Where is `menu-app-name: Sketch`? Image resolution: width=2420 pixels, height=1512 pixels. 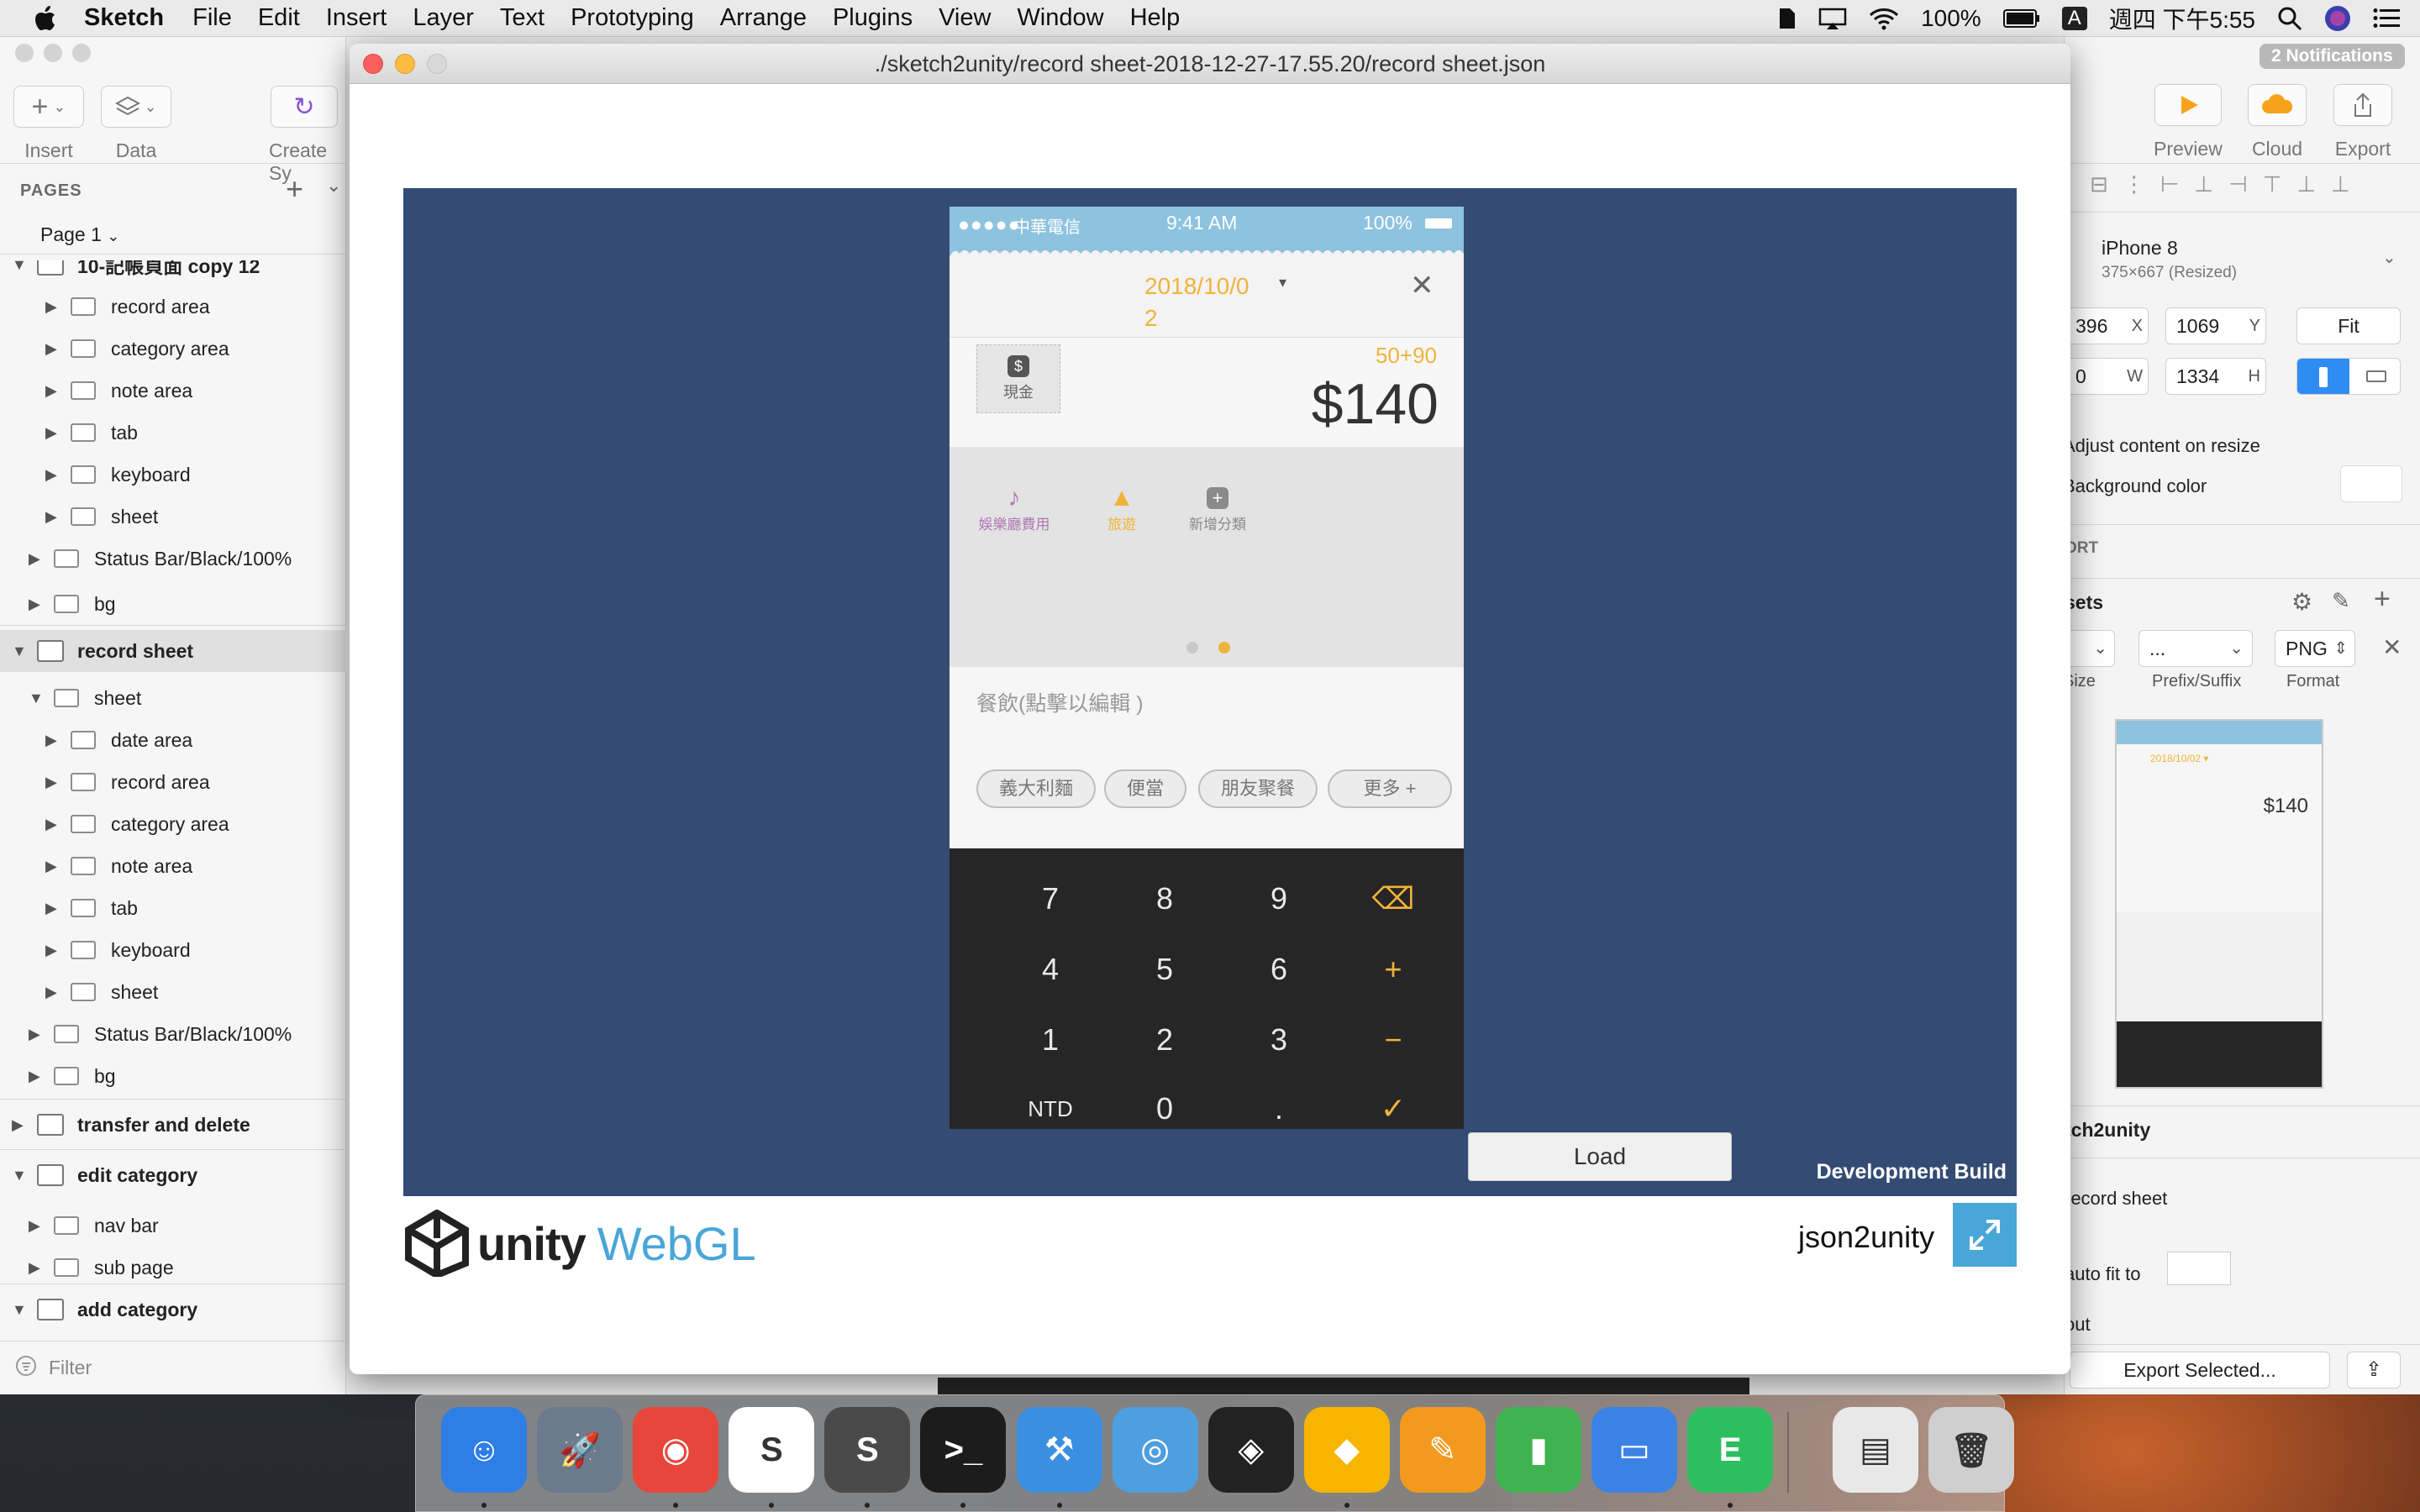 menu-app-name: Sketch is located at coordinates (124, 18).